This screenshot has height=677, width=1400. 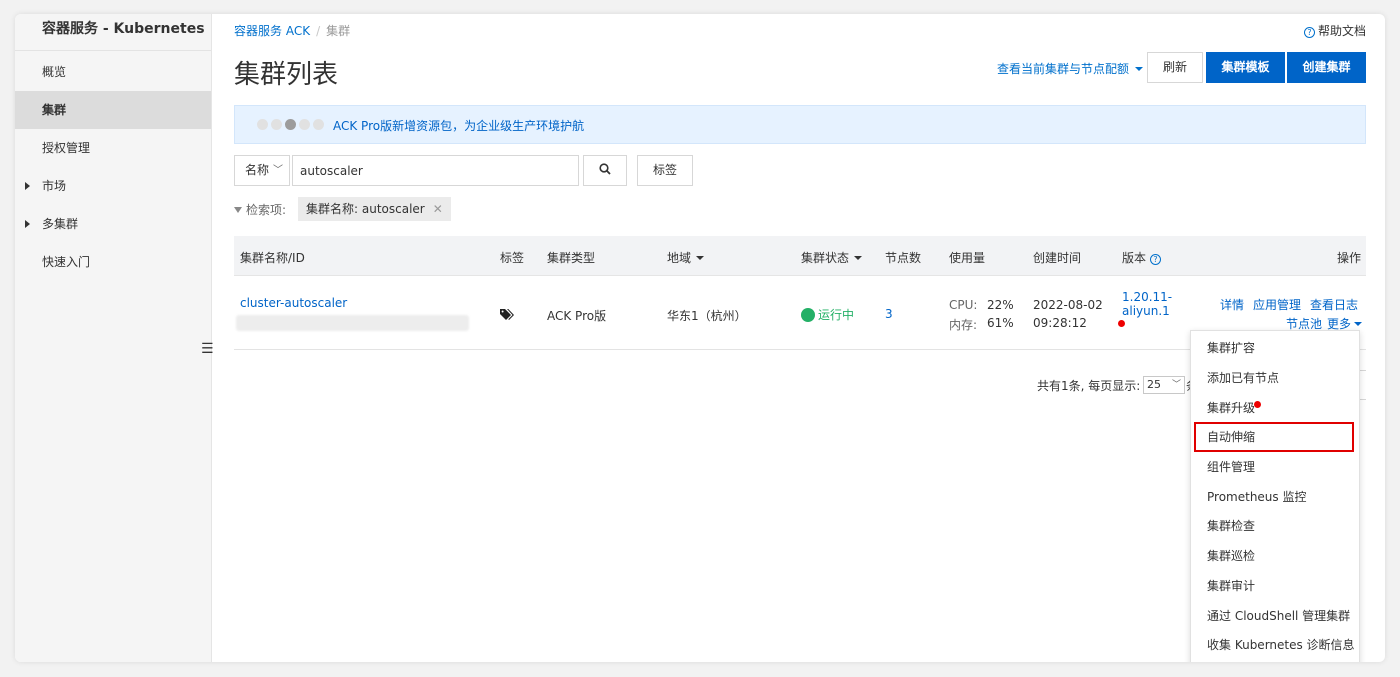 I want to click on breadcrumb: 容器服务 ACK / 集群, so click(x=292, y=30).